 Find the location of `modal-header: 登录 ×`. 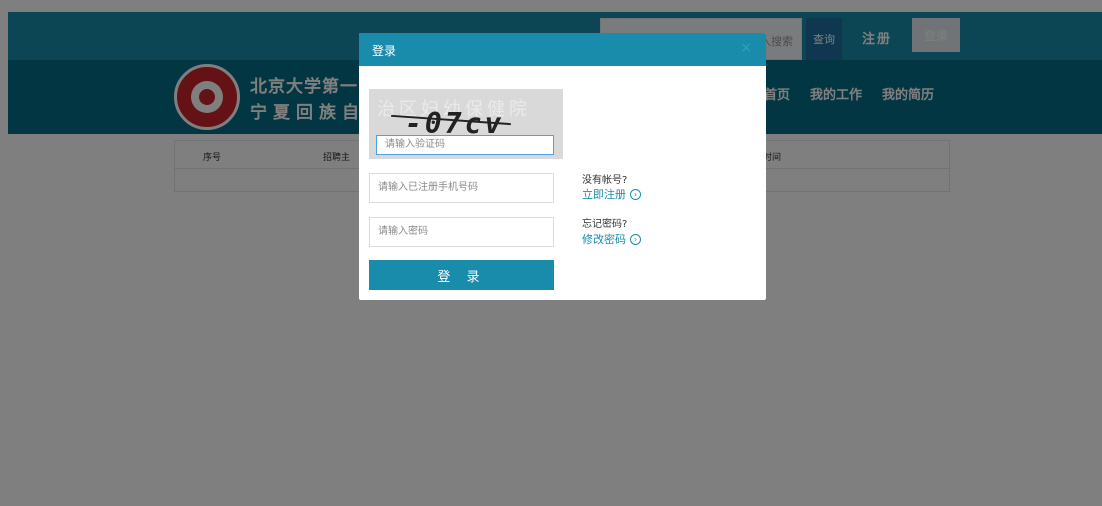

modal-header: 登录 × is located at coordinates (562, 49).